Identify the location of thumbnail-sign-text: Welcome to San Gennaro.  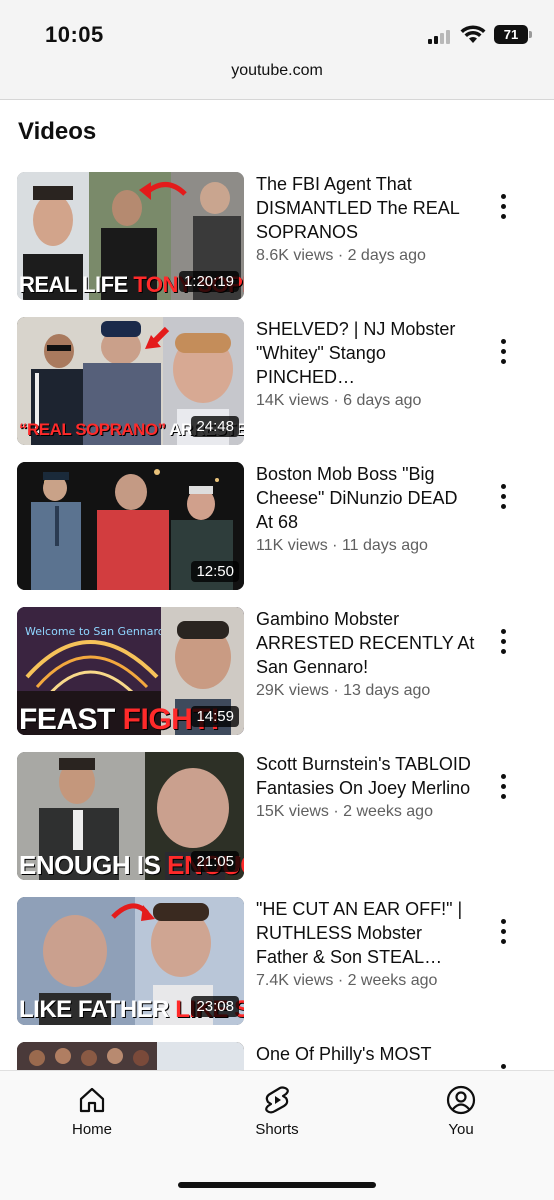
(95, 631).